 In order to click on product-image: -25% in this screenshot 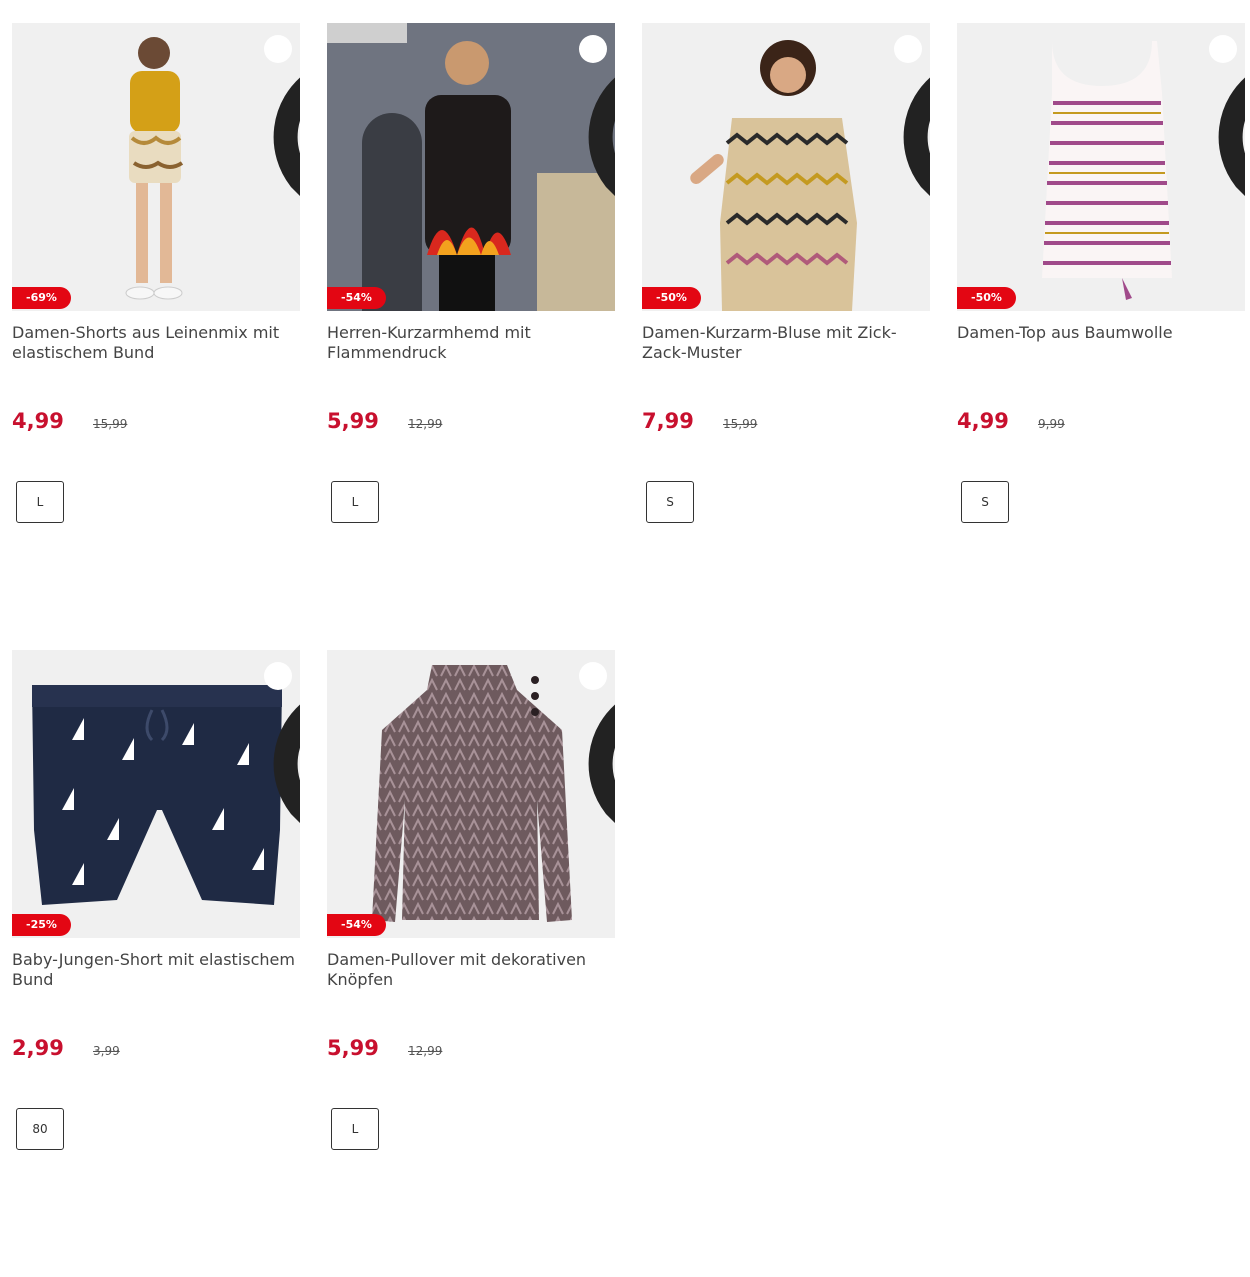, I will do `click(156, 794)`.